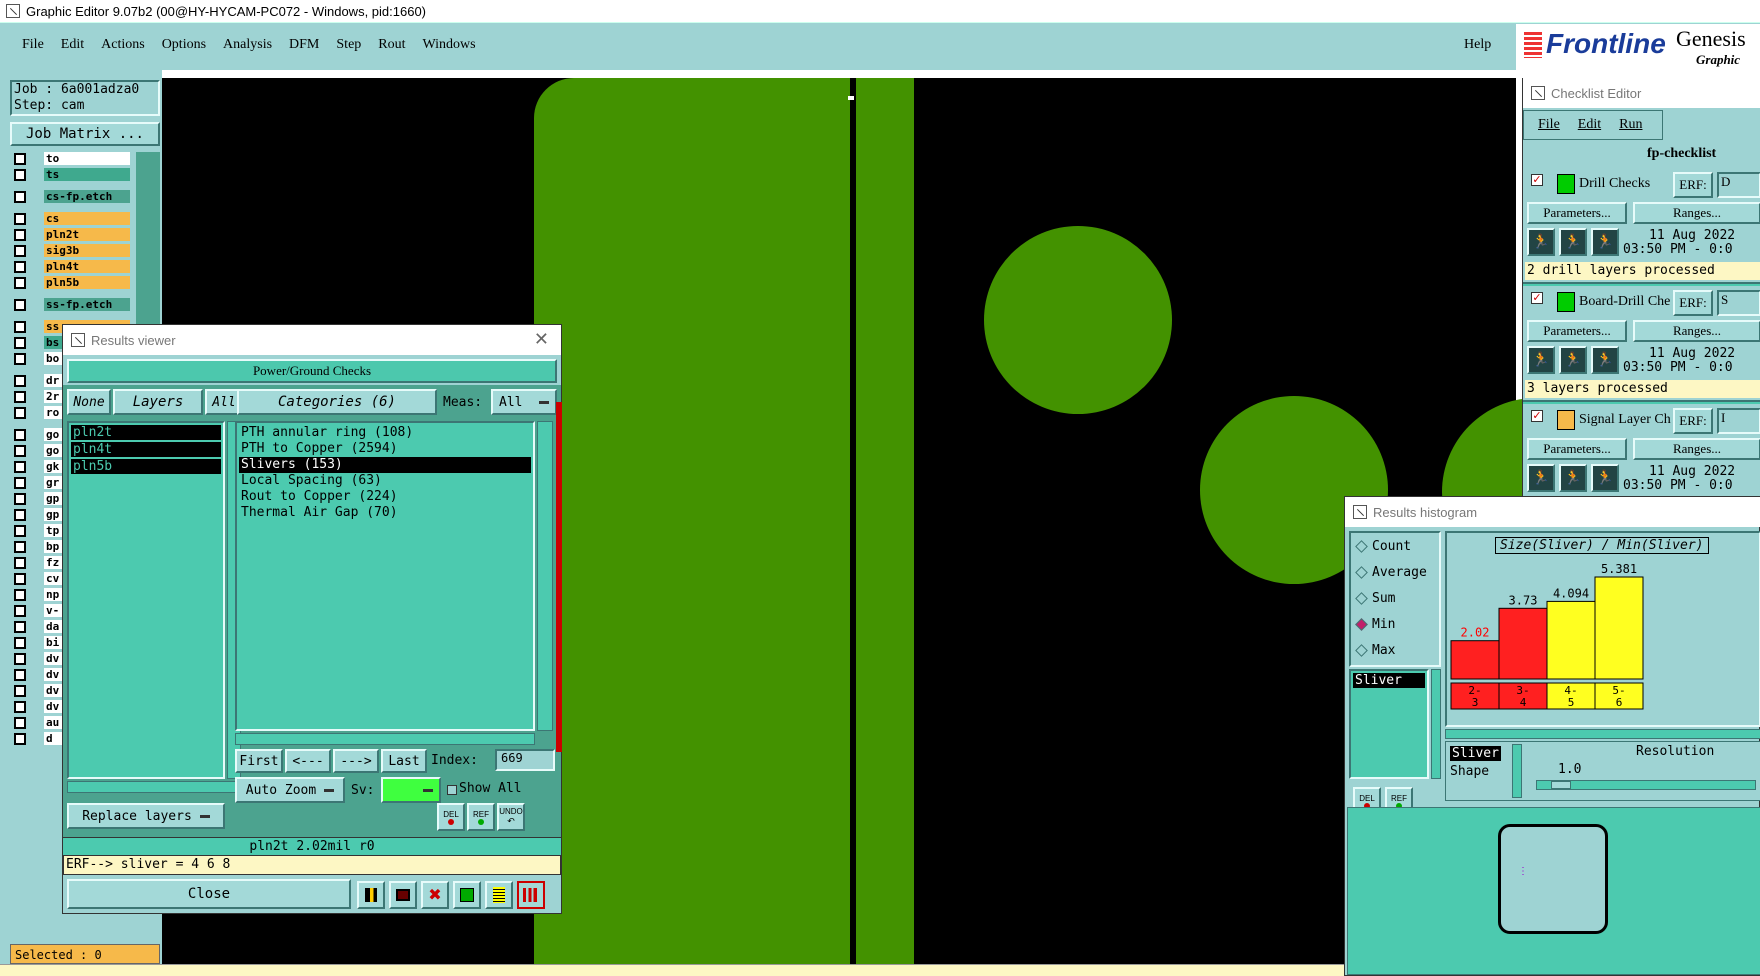 Image resolution: width=1760 pixels, height=976 pixels. What do you see at coordinates (541, 339) in the screenshot?
I see `close-icon: ✕` at bounding box center [541, 339].